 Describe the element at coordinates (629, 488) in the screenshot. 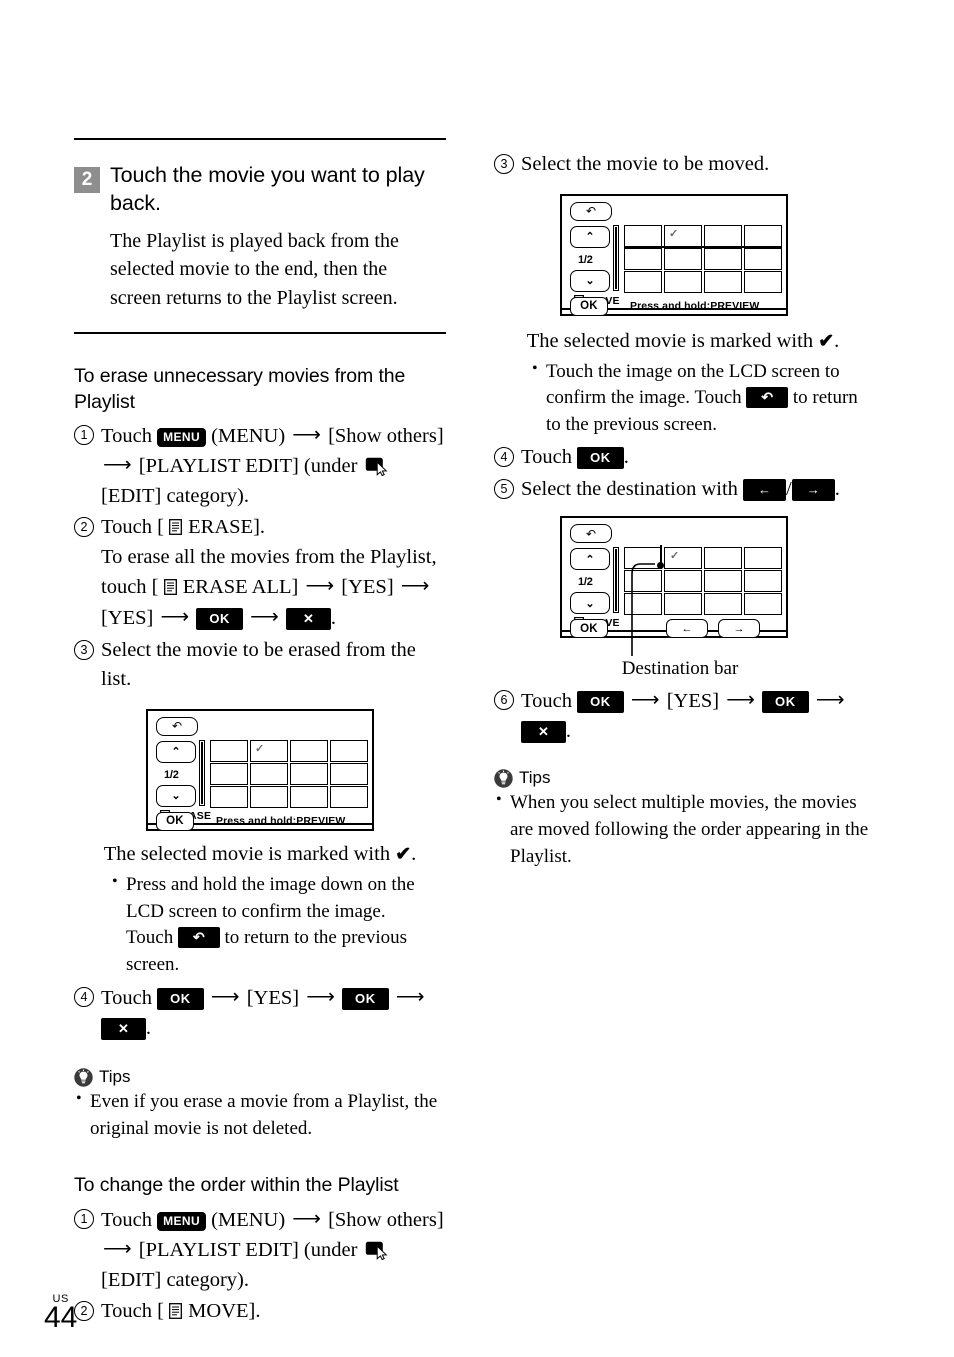

I see `move-step-5-text-a: Select the destination with` at that location.